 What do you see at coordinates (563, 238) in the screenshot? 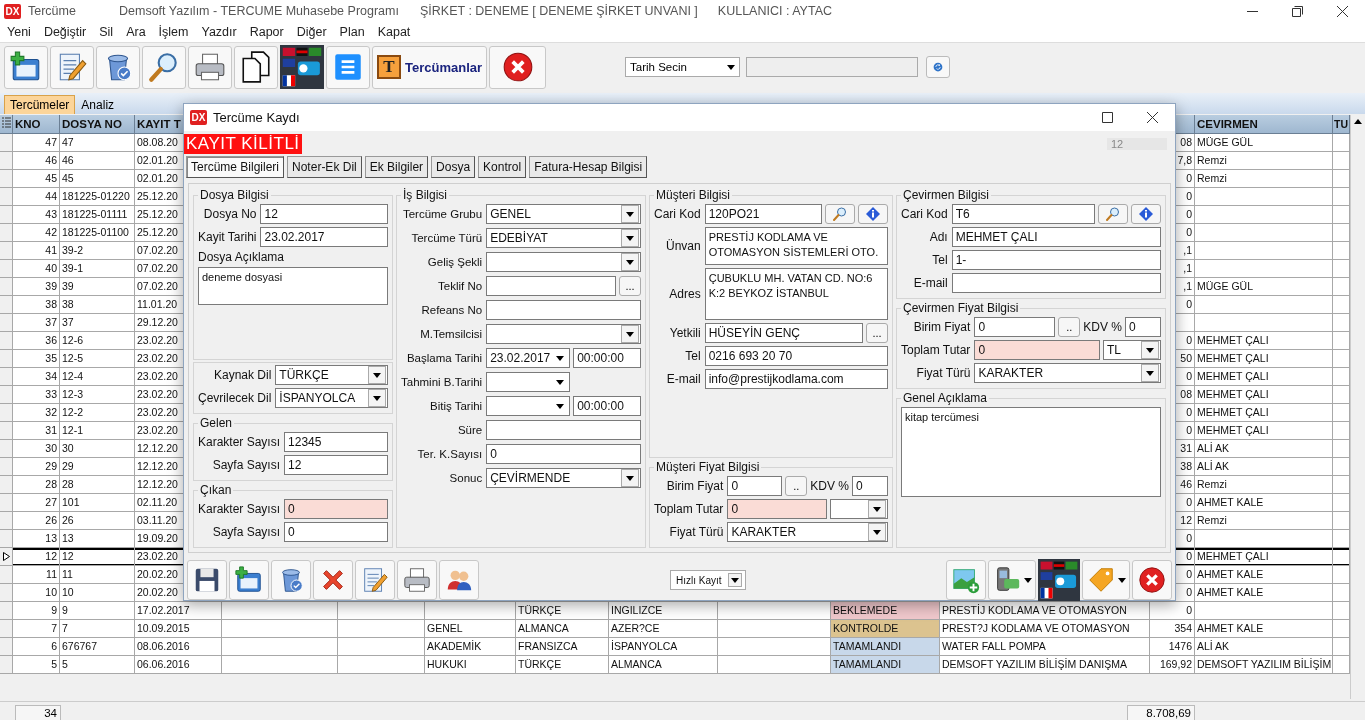
I see `dropdown: EDEBİYAT` at bounding box center [563, 238].